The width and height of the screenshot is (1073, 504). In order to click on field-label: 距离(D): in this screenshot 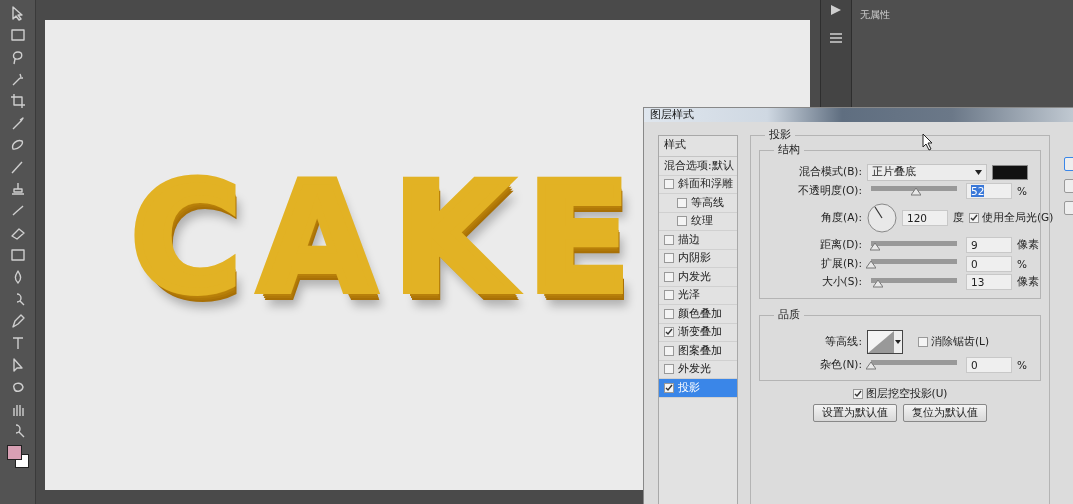, I will do `click(840, 245)`.